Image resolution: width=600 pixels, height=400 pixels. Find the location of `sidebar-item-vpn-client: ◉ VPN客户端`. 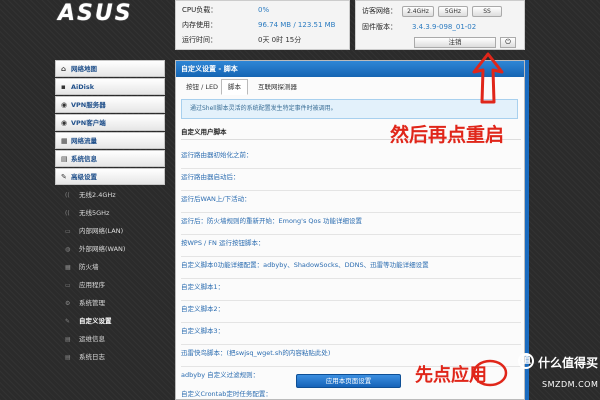

sidebar-item-vpn-client: ◉ VPN客户端 is located at coordinates (110, 122).